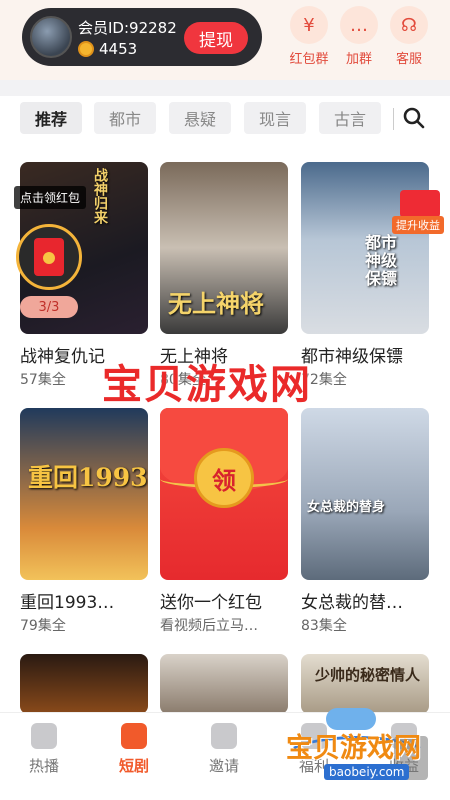 The image size is (450, 800). I want to click on drama-card: 无上神将 无上神将 80集全, so click(224, 275).